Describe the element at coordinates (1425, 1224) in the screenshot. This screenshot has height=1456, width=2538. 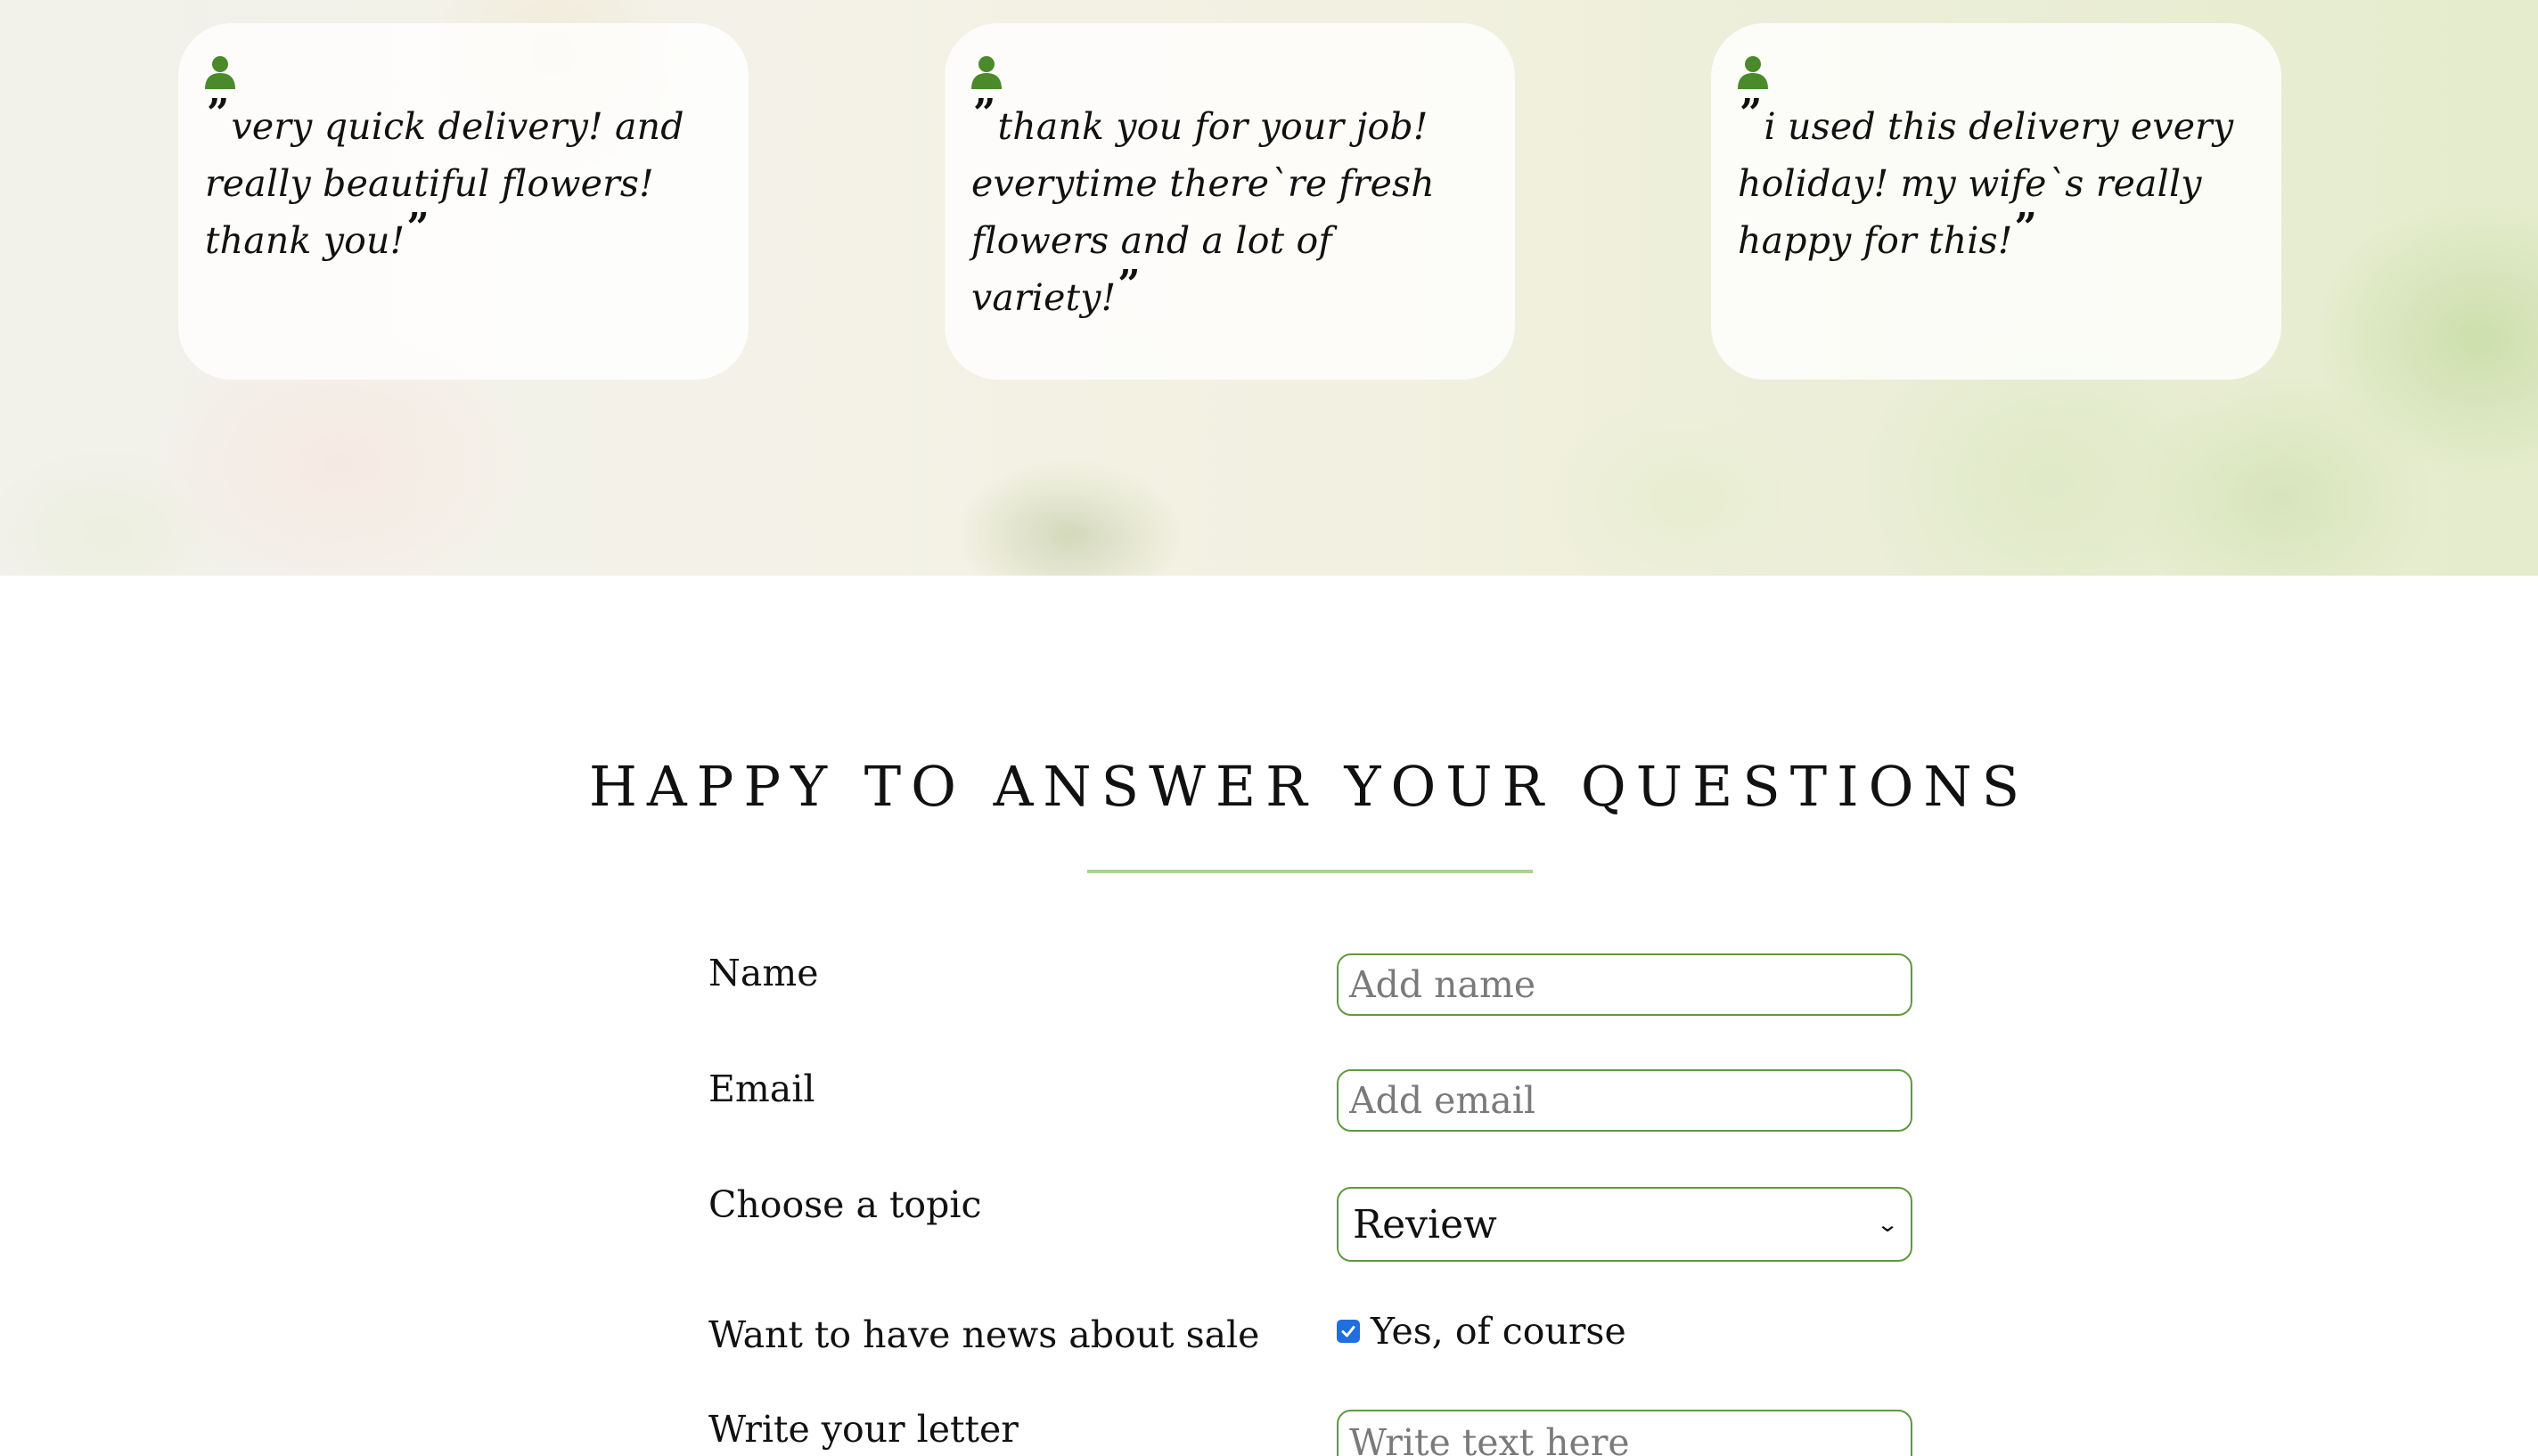
I see `topic-selected-value: Review` at that location.